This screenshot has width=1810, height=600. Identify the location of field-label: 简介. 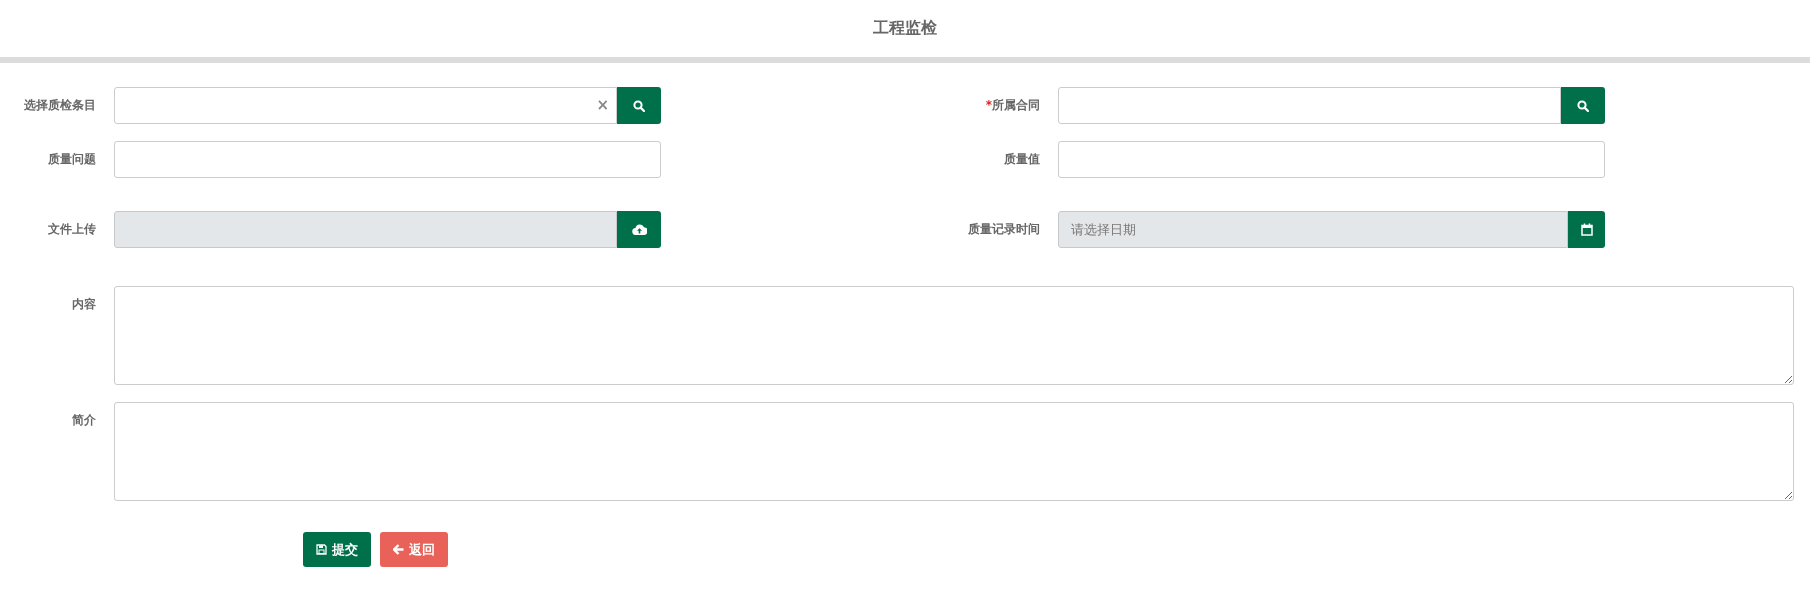
(84, 420).